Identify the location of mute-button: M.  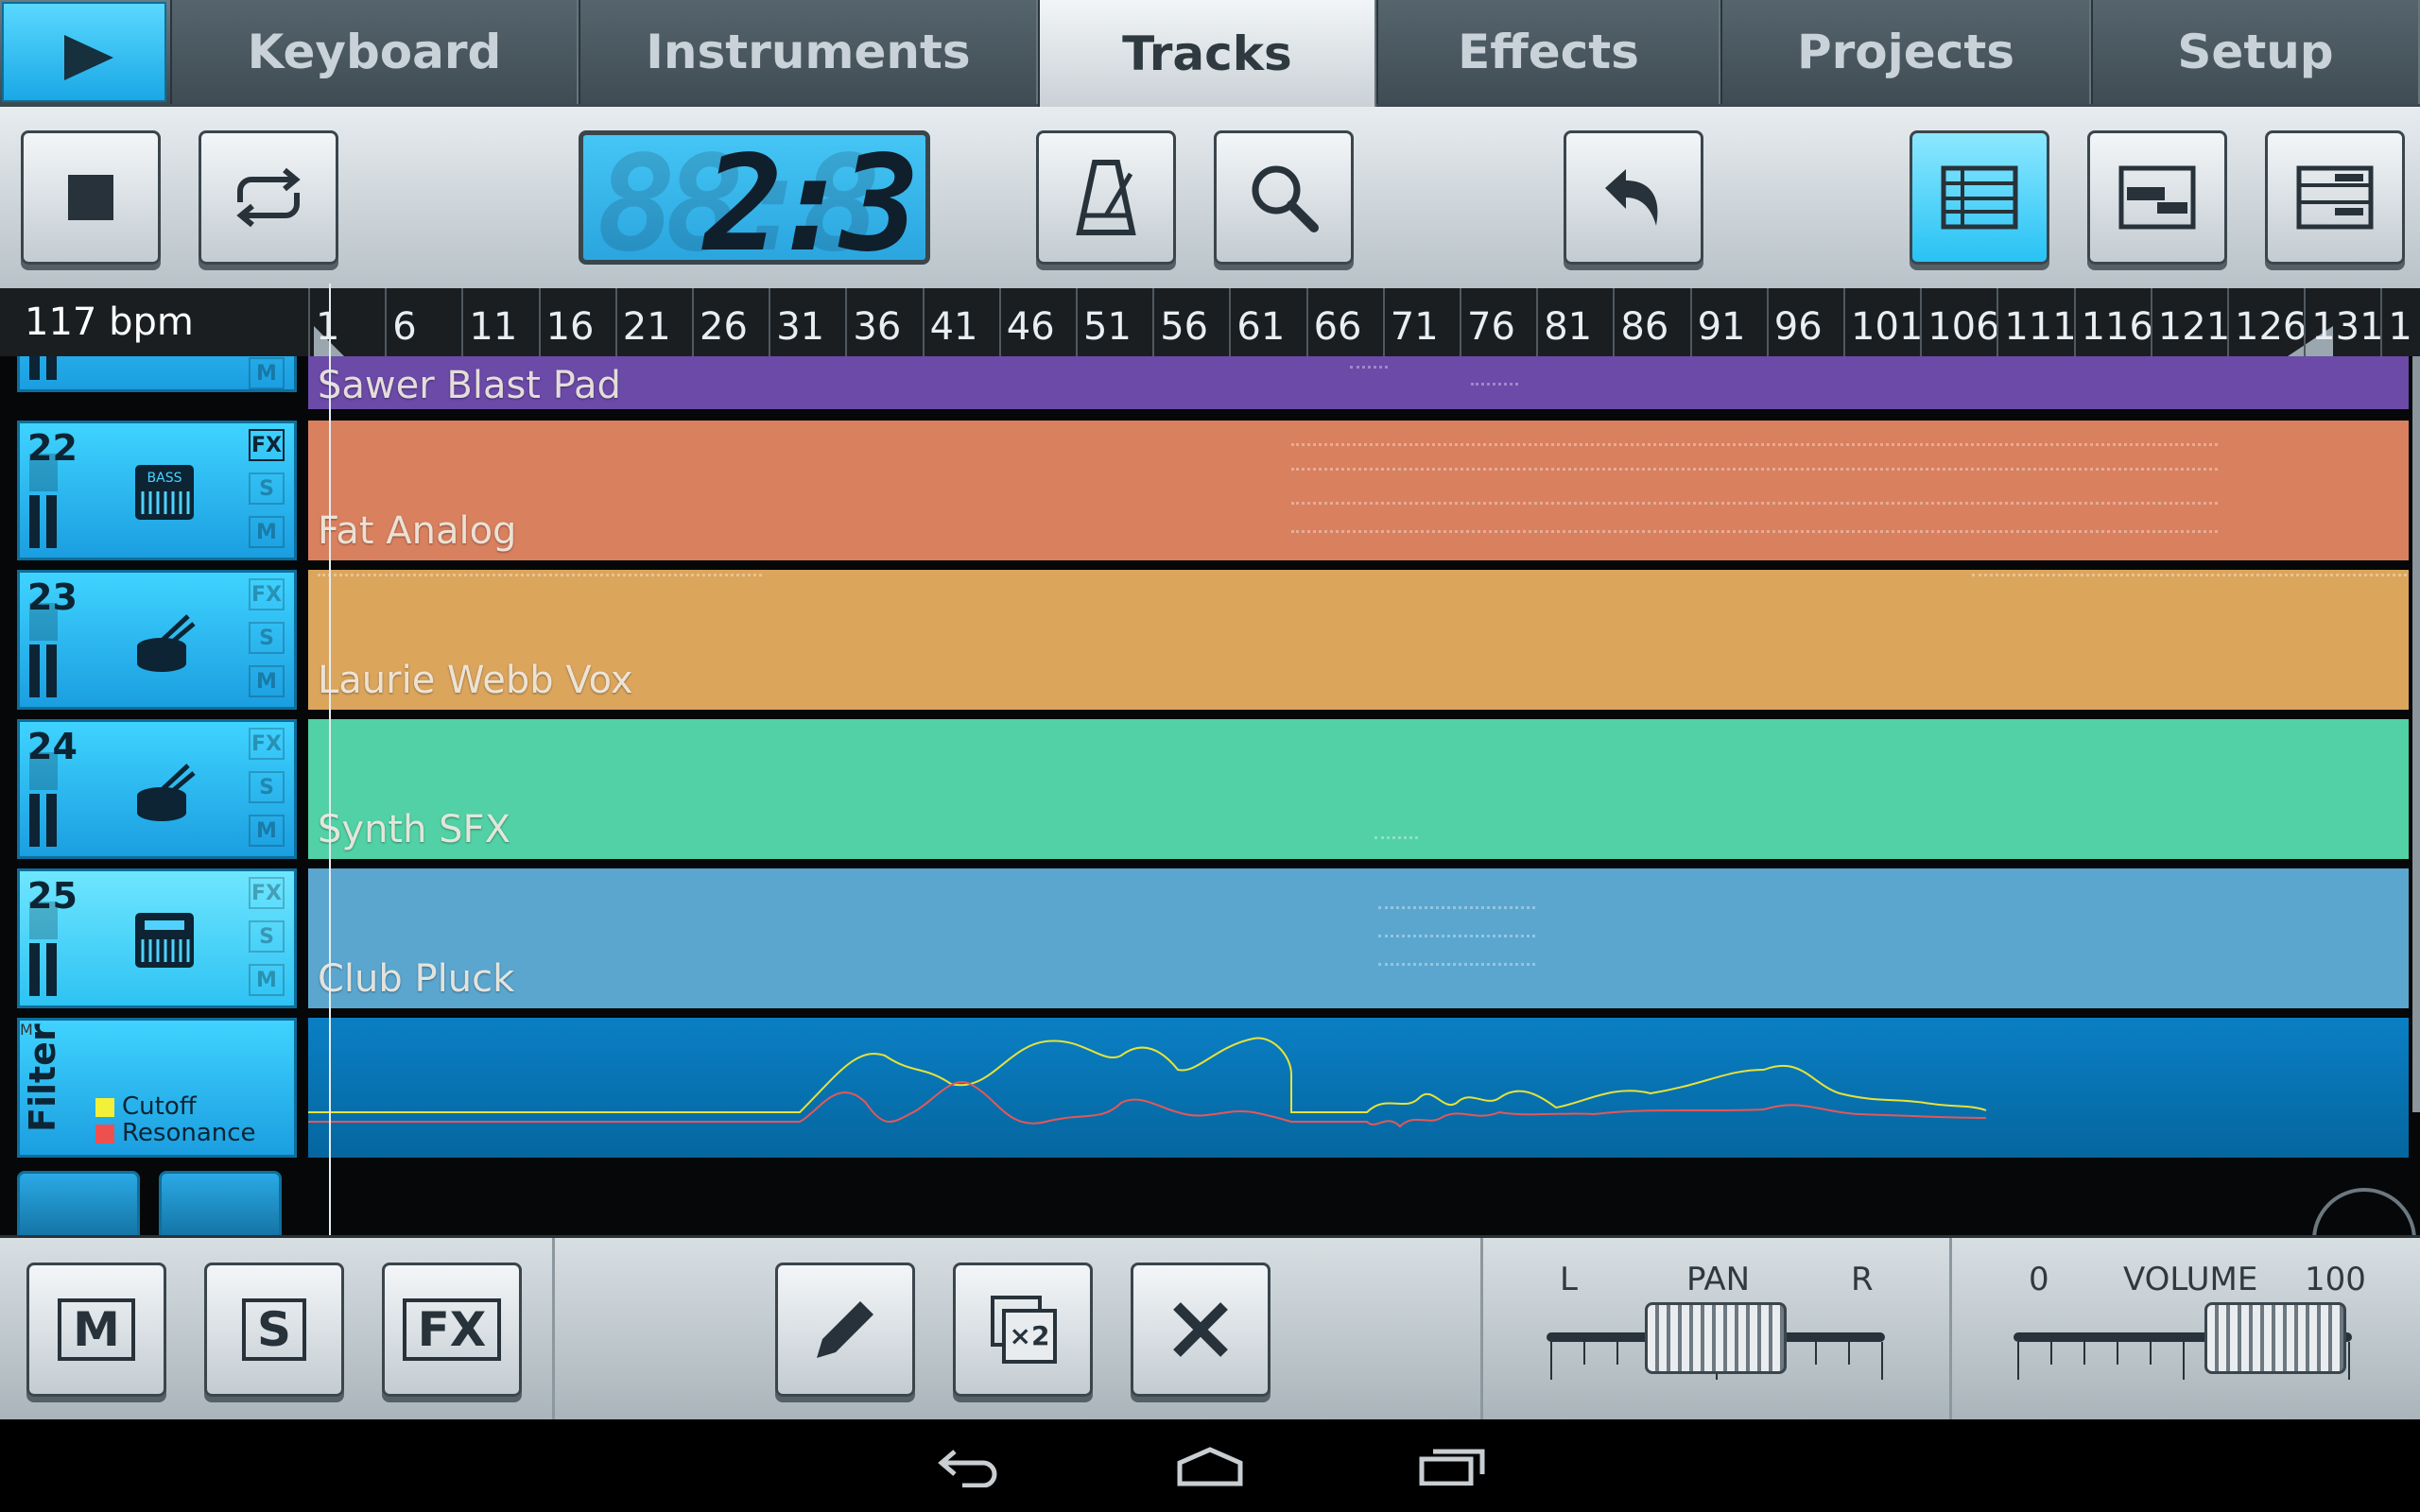
(96, 1330).